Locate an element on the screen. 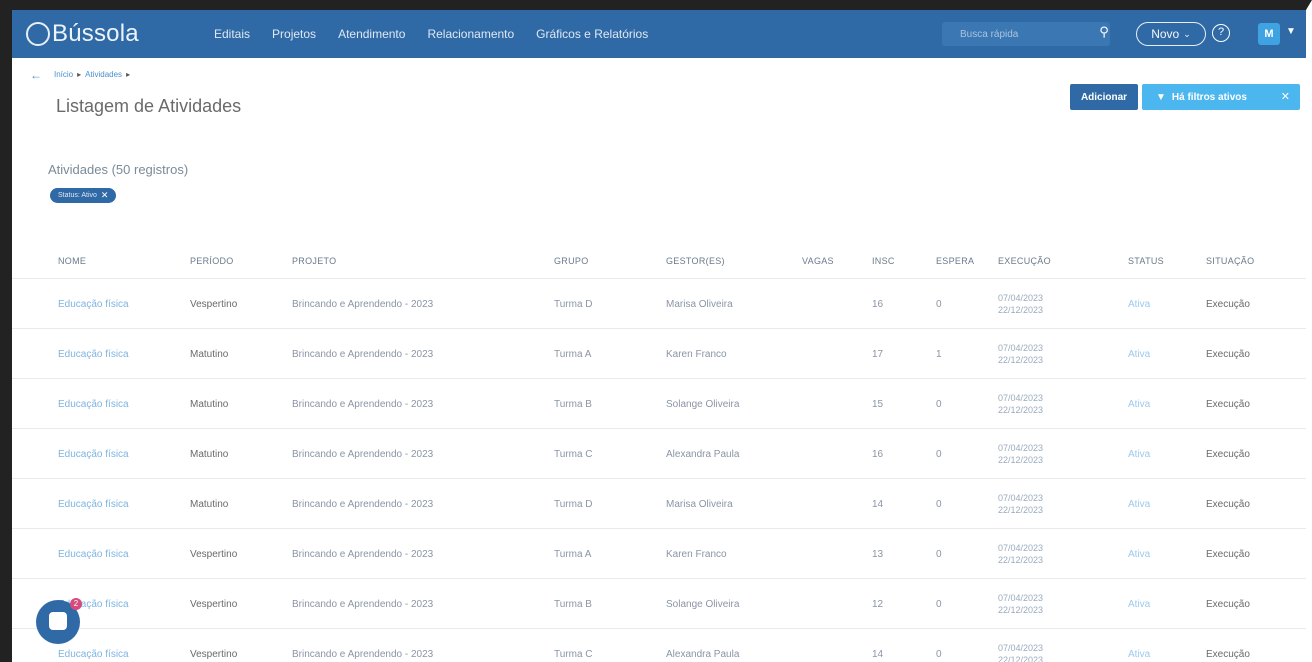 Image resolution: width=1312 pixels, height=662 pixels. chevron-down-icon: ⌄ is located at coordinates (1187, 33).